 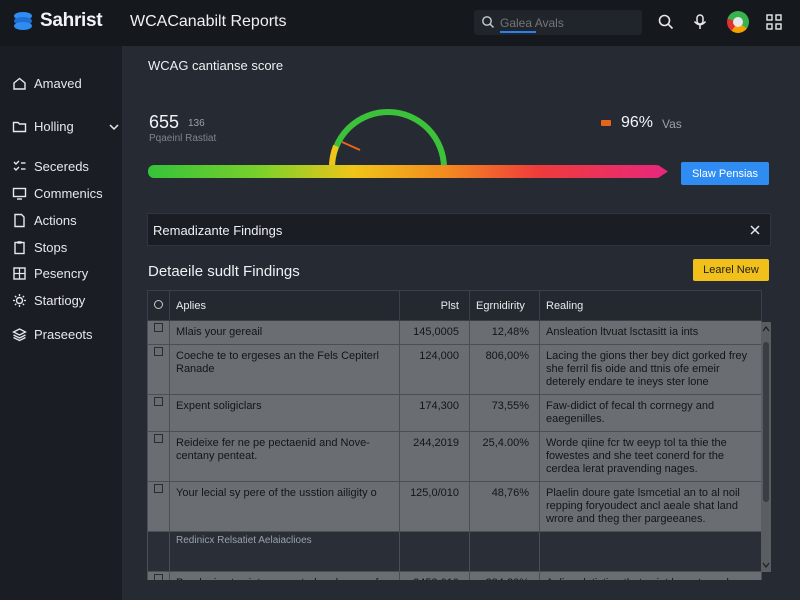 I want to click on sidebar-item-pesencry: Pesencry, so click(x=66, y=273).